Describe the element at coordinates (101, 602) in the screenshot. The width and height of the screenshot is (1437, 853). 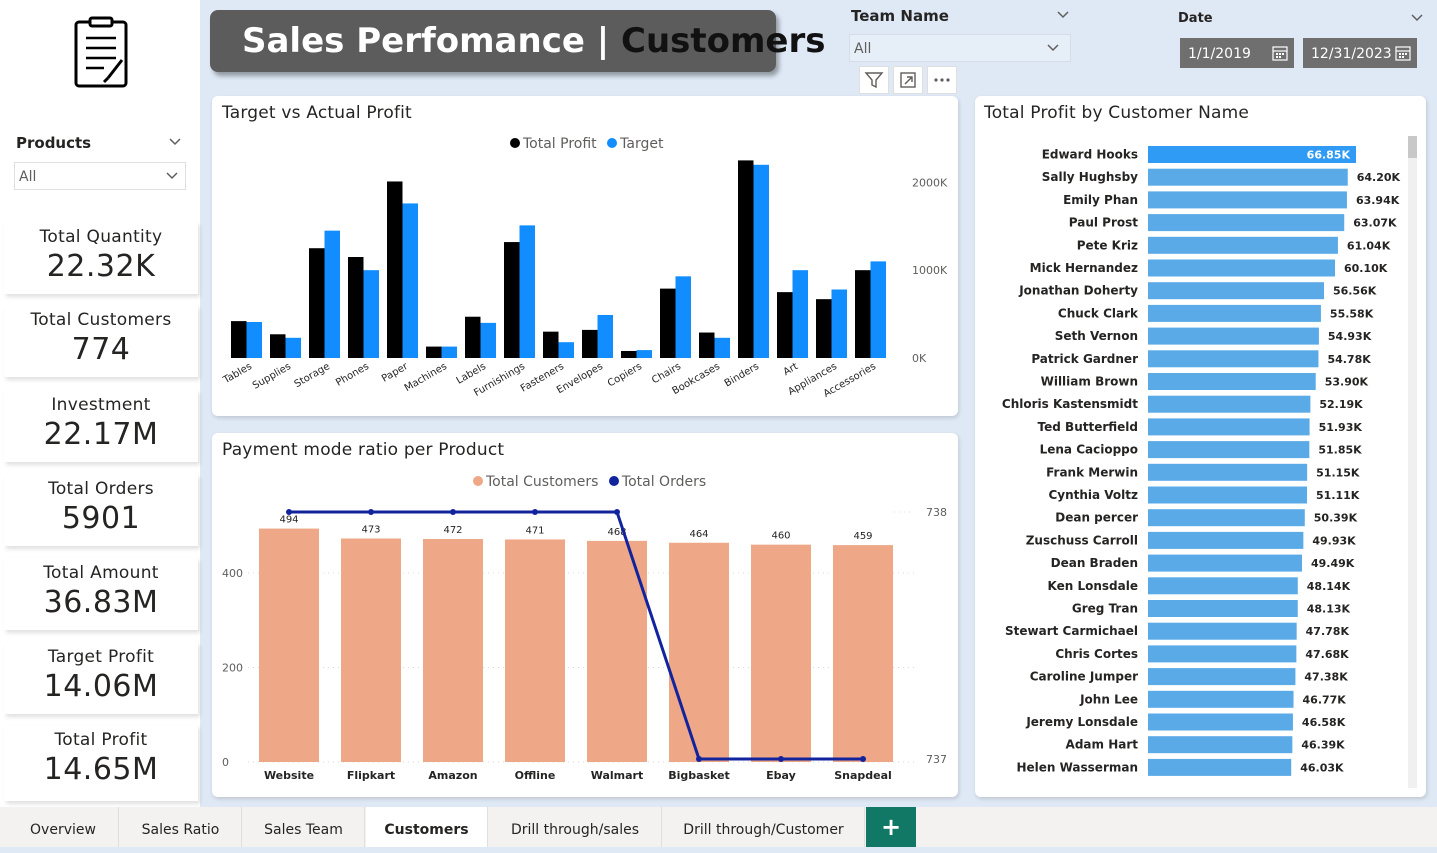
I see `kpi-value: 36.83M` at that location.